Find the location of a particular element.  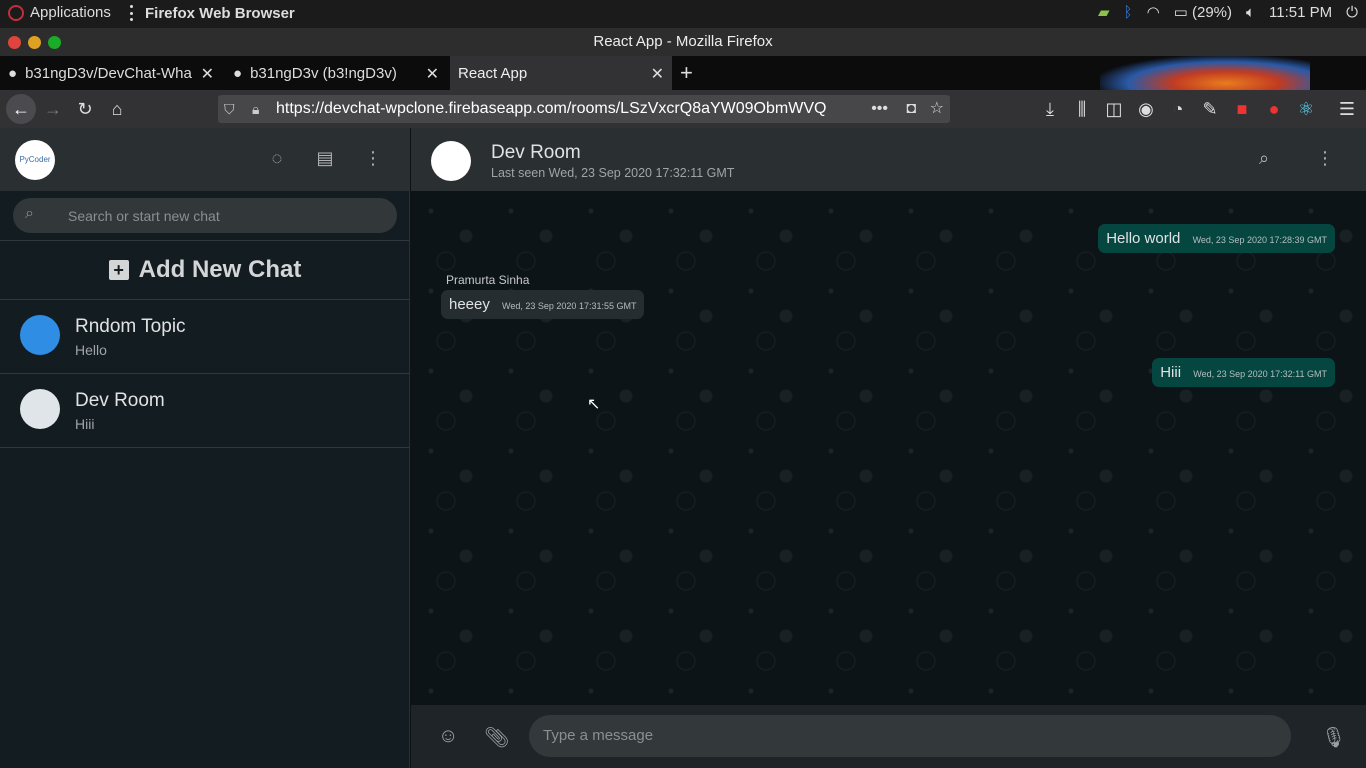

bluetooth-icon: ᛒ is located at coordinates (1128, 12).